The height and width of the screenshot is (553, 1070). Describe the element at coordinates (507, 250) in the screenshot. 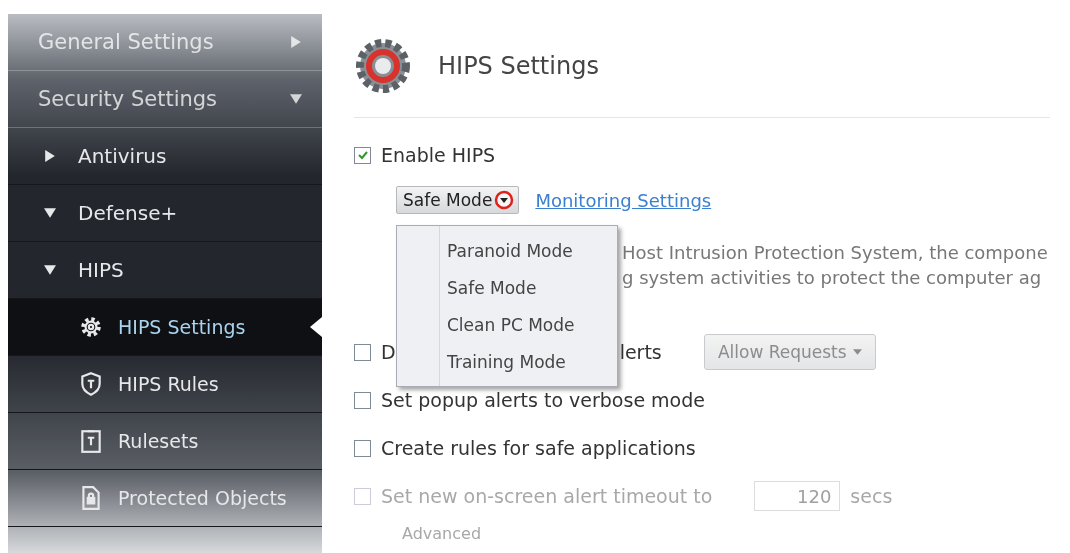

I see `menu-item: Paranoid Mode` at that location.